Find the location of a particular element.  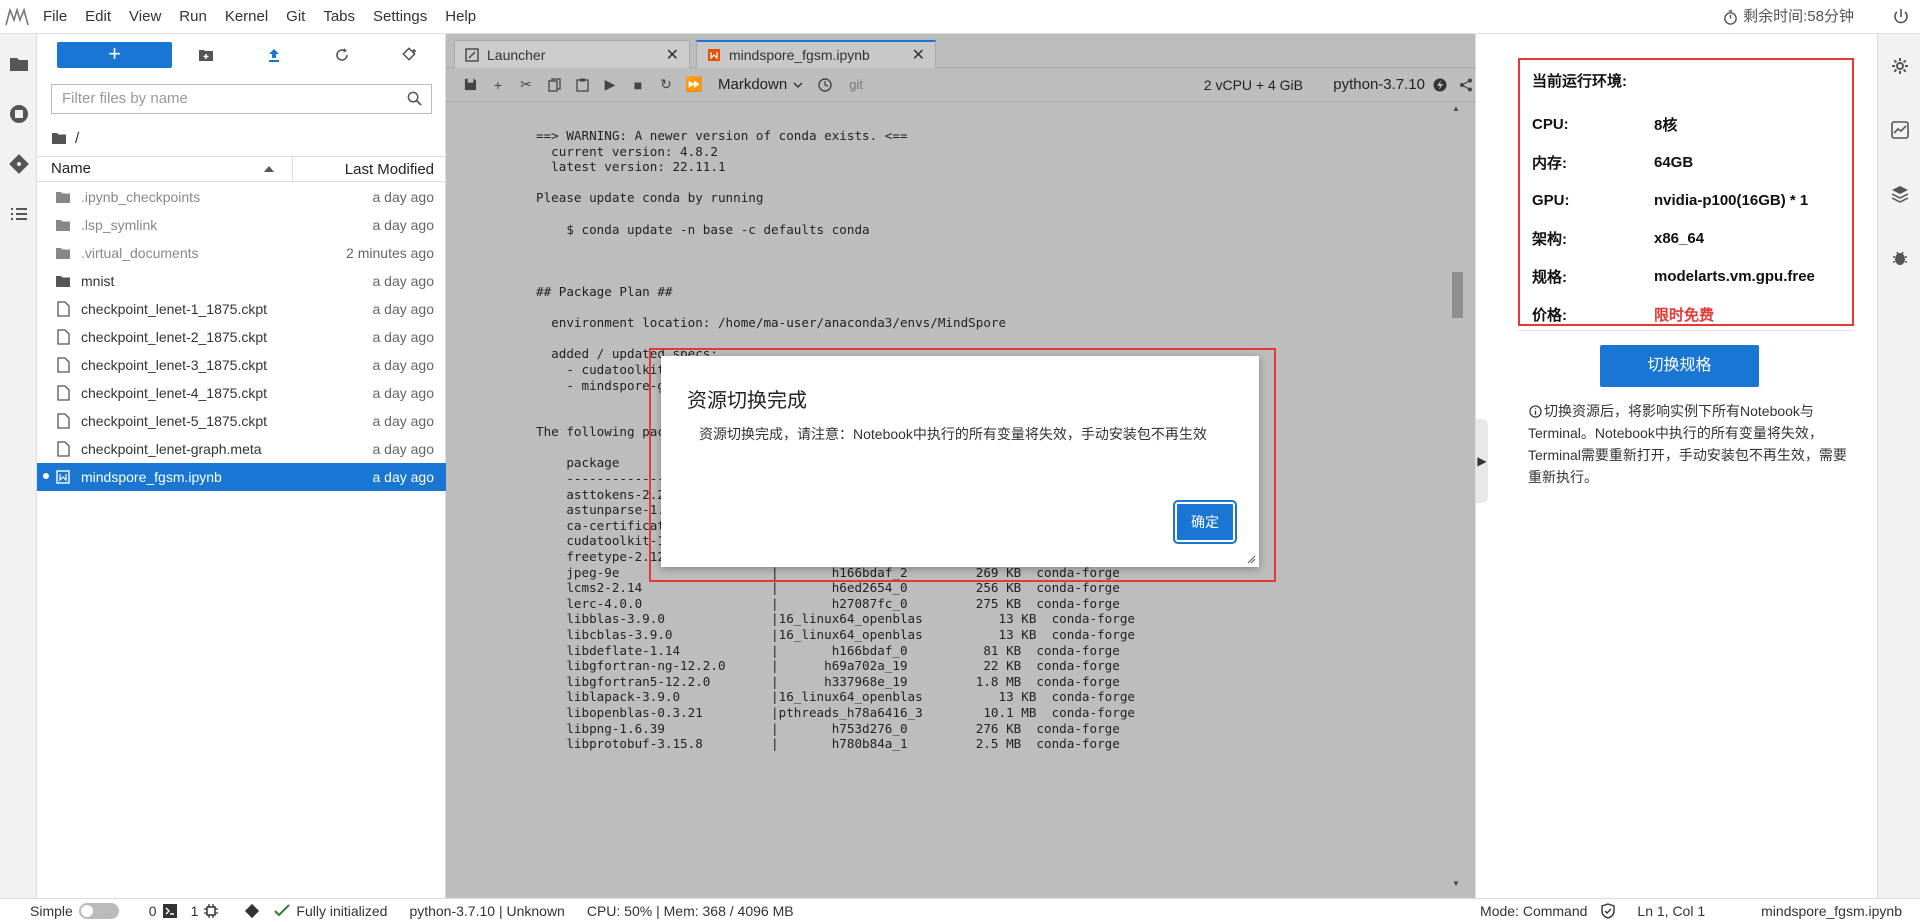

env-key: 规格: is located at coordinates (1549, 277).